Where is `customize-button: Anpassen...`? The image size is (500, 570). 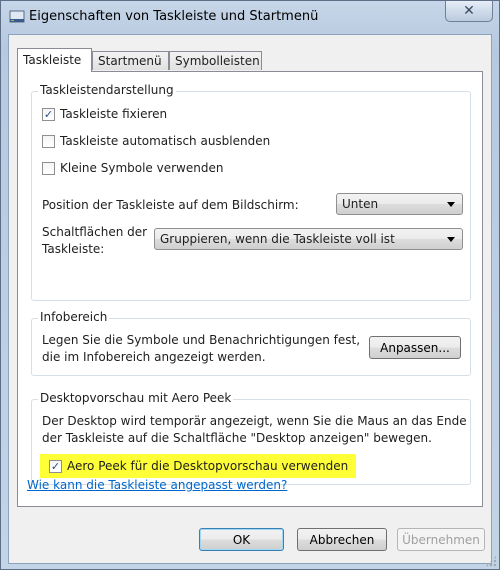 customize-button: Anpassen... is located at coordinates (415, 347).